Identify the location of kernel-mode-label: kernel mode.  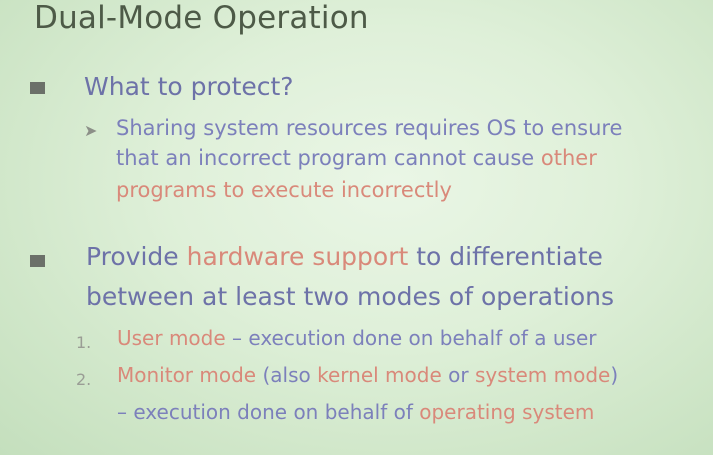
(379, 375).